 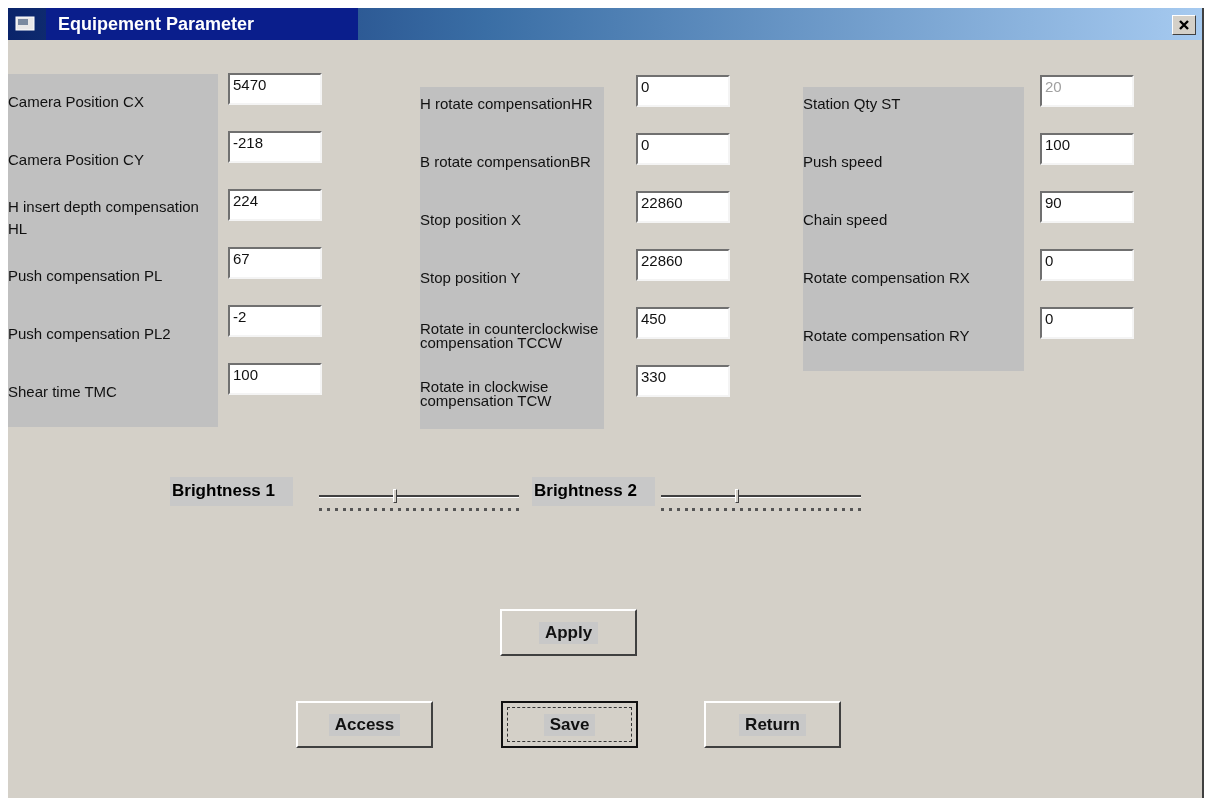 I want to click on field-label: Push compensation PL2, so click(x=89, y=333).